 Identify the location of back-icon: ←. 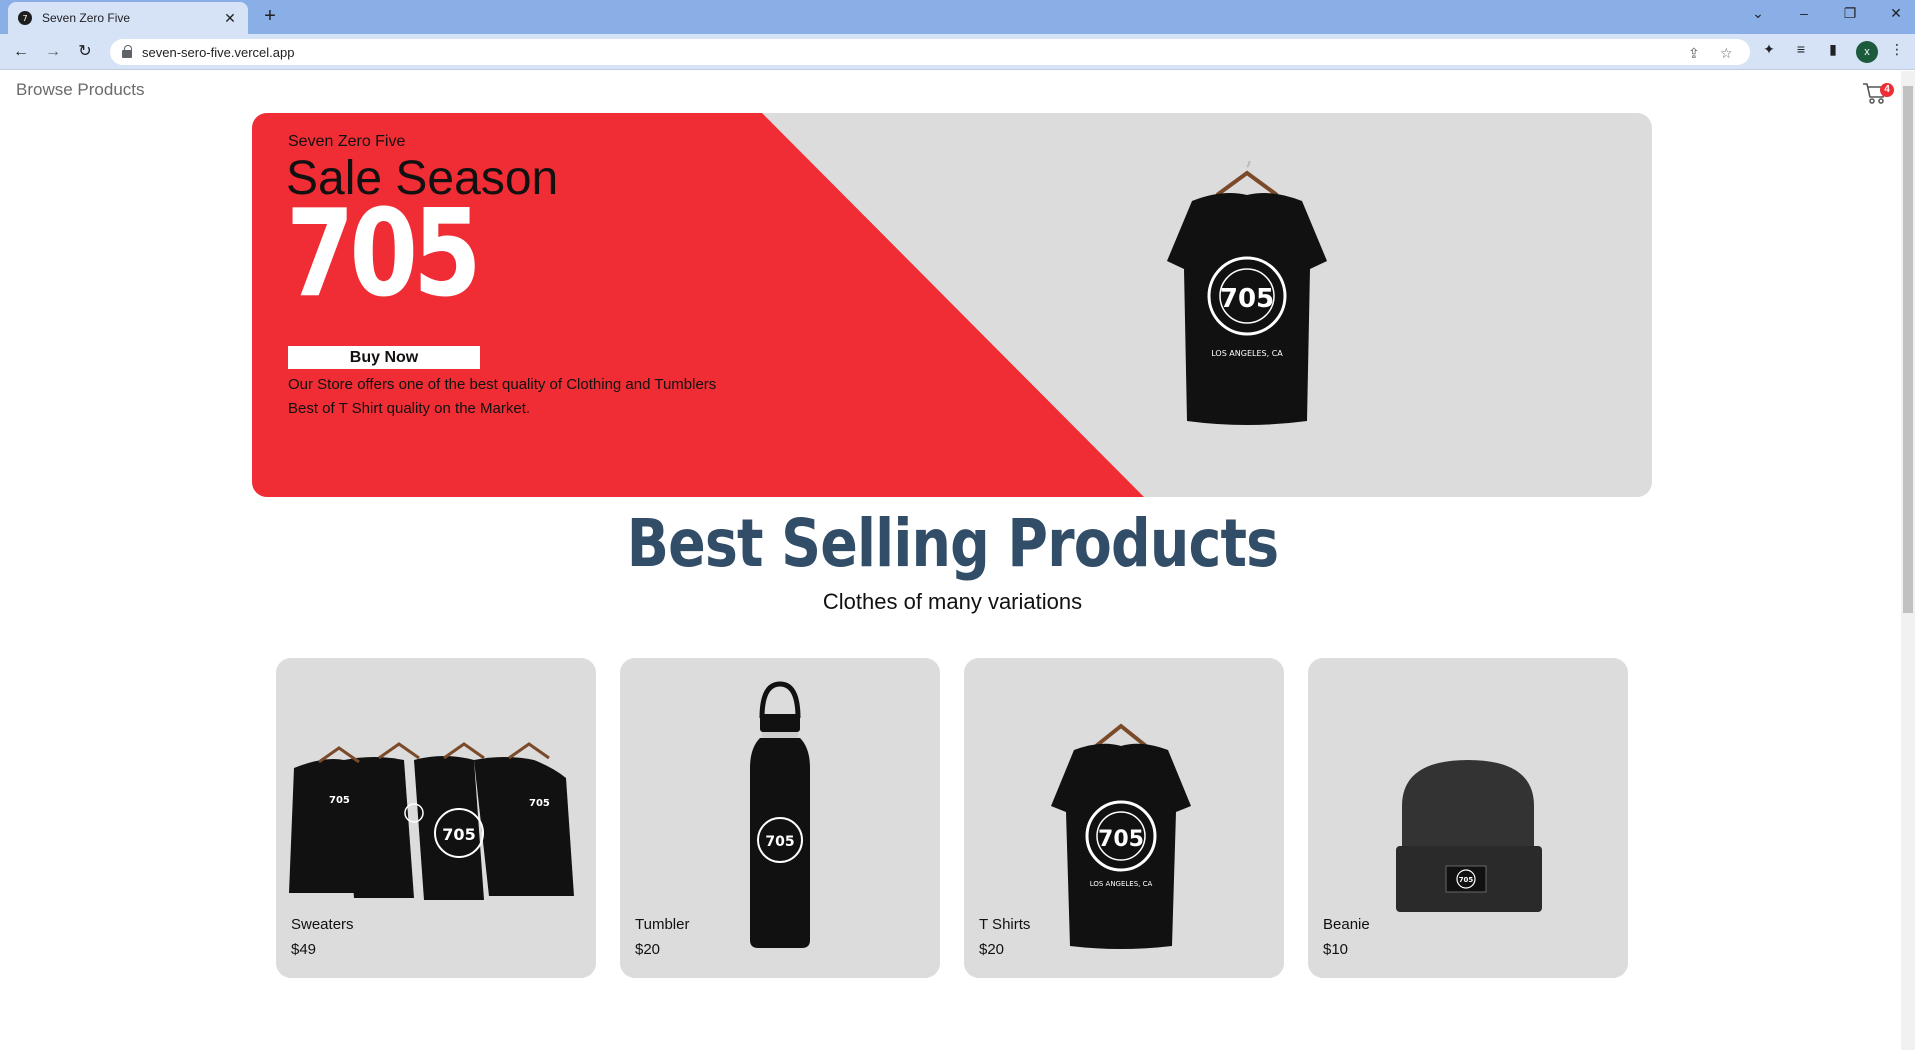
(21, 52).